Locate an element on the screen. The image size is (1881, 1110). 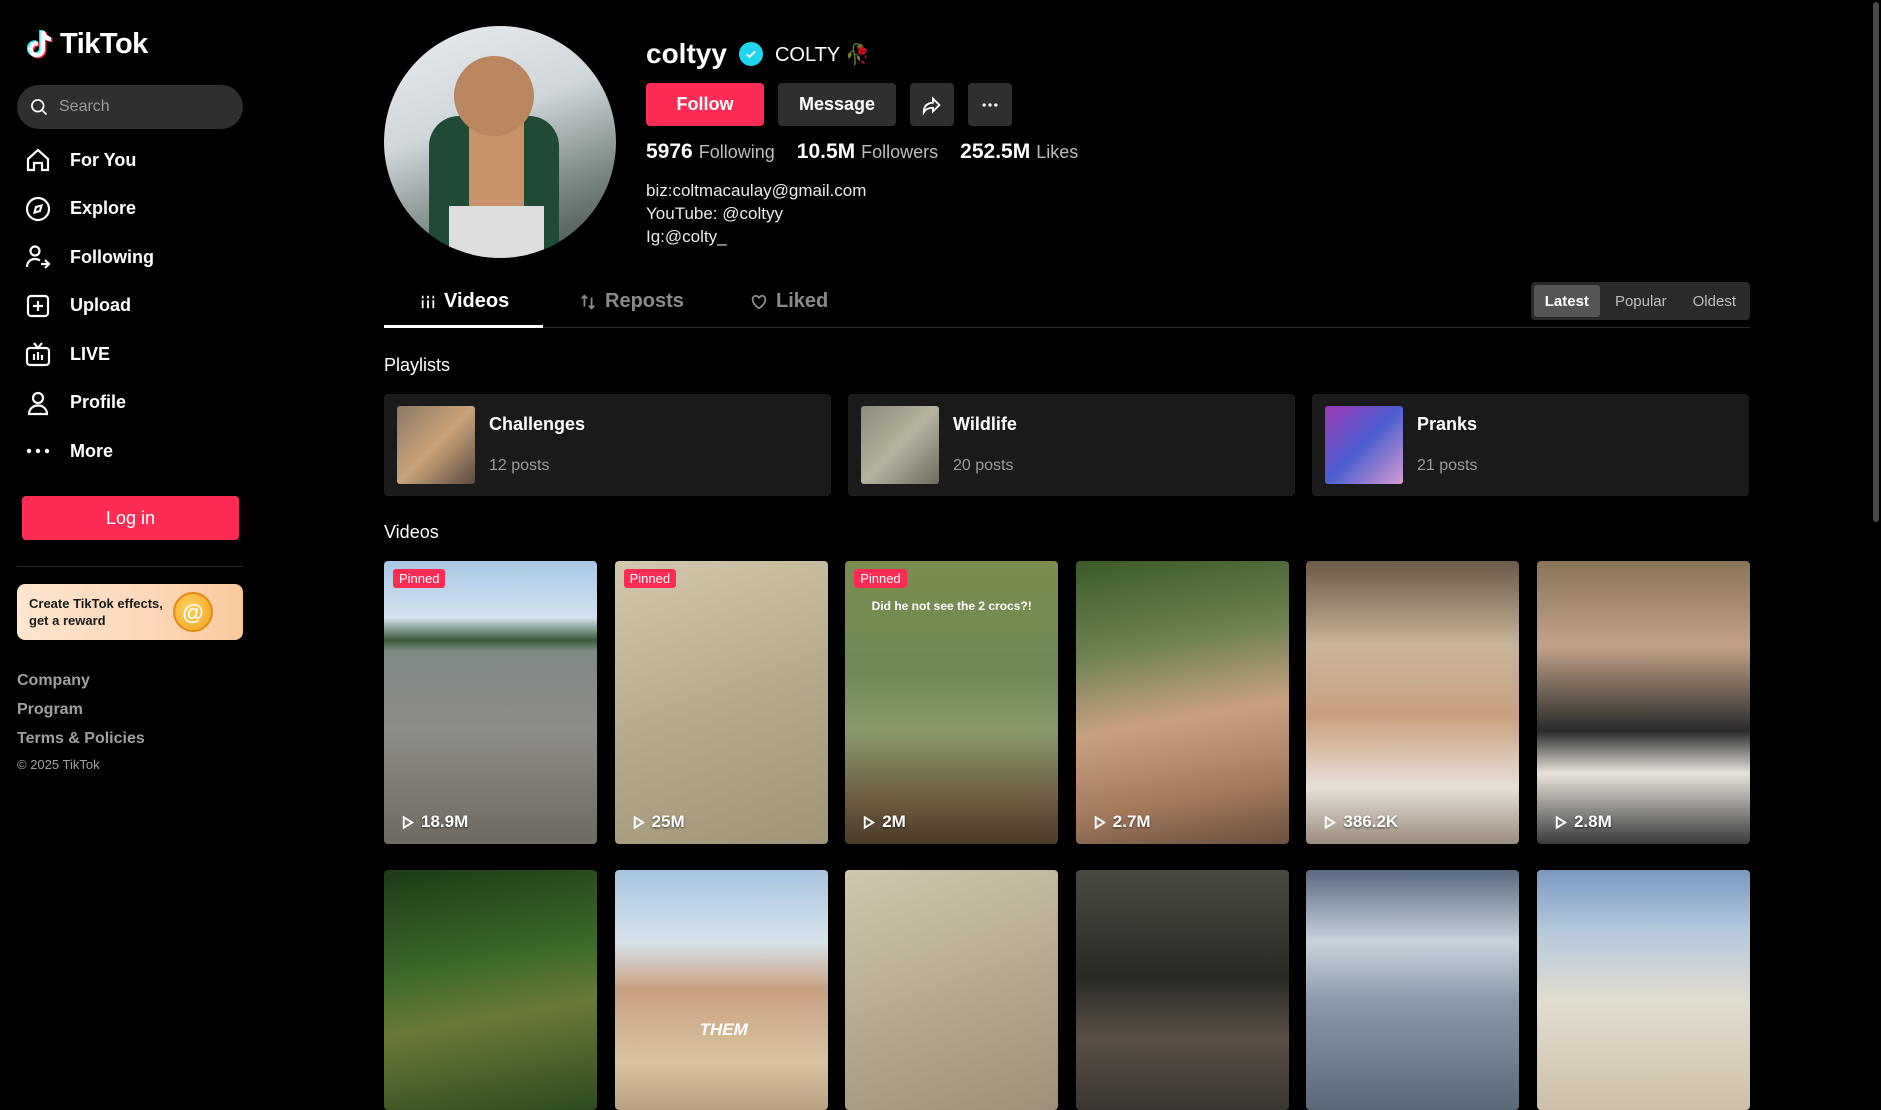
view-count: 2.8M is located at coordinates (1582, 822).